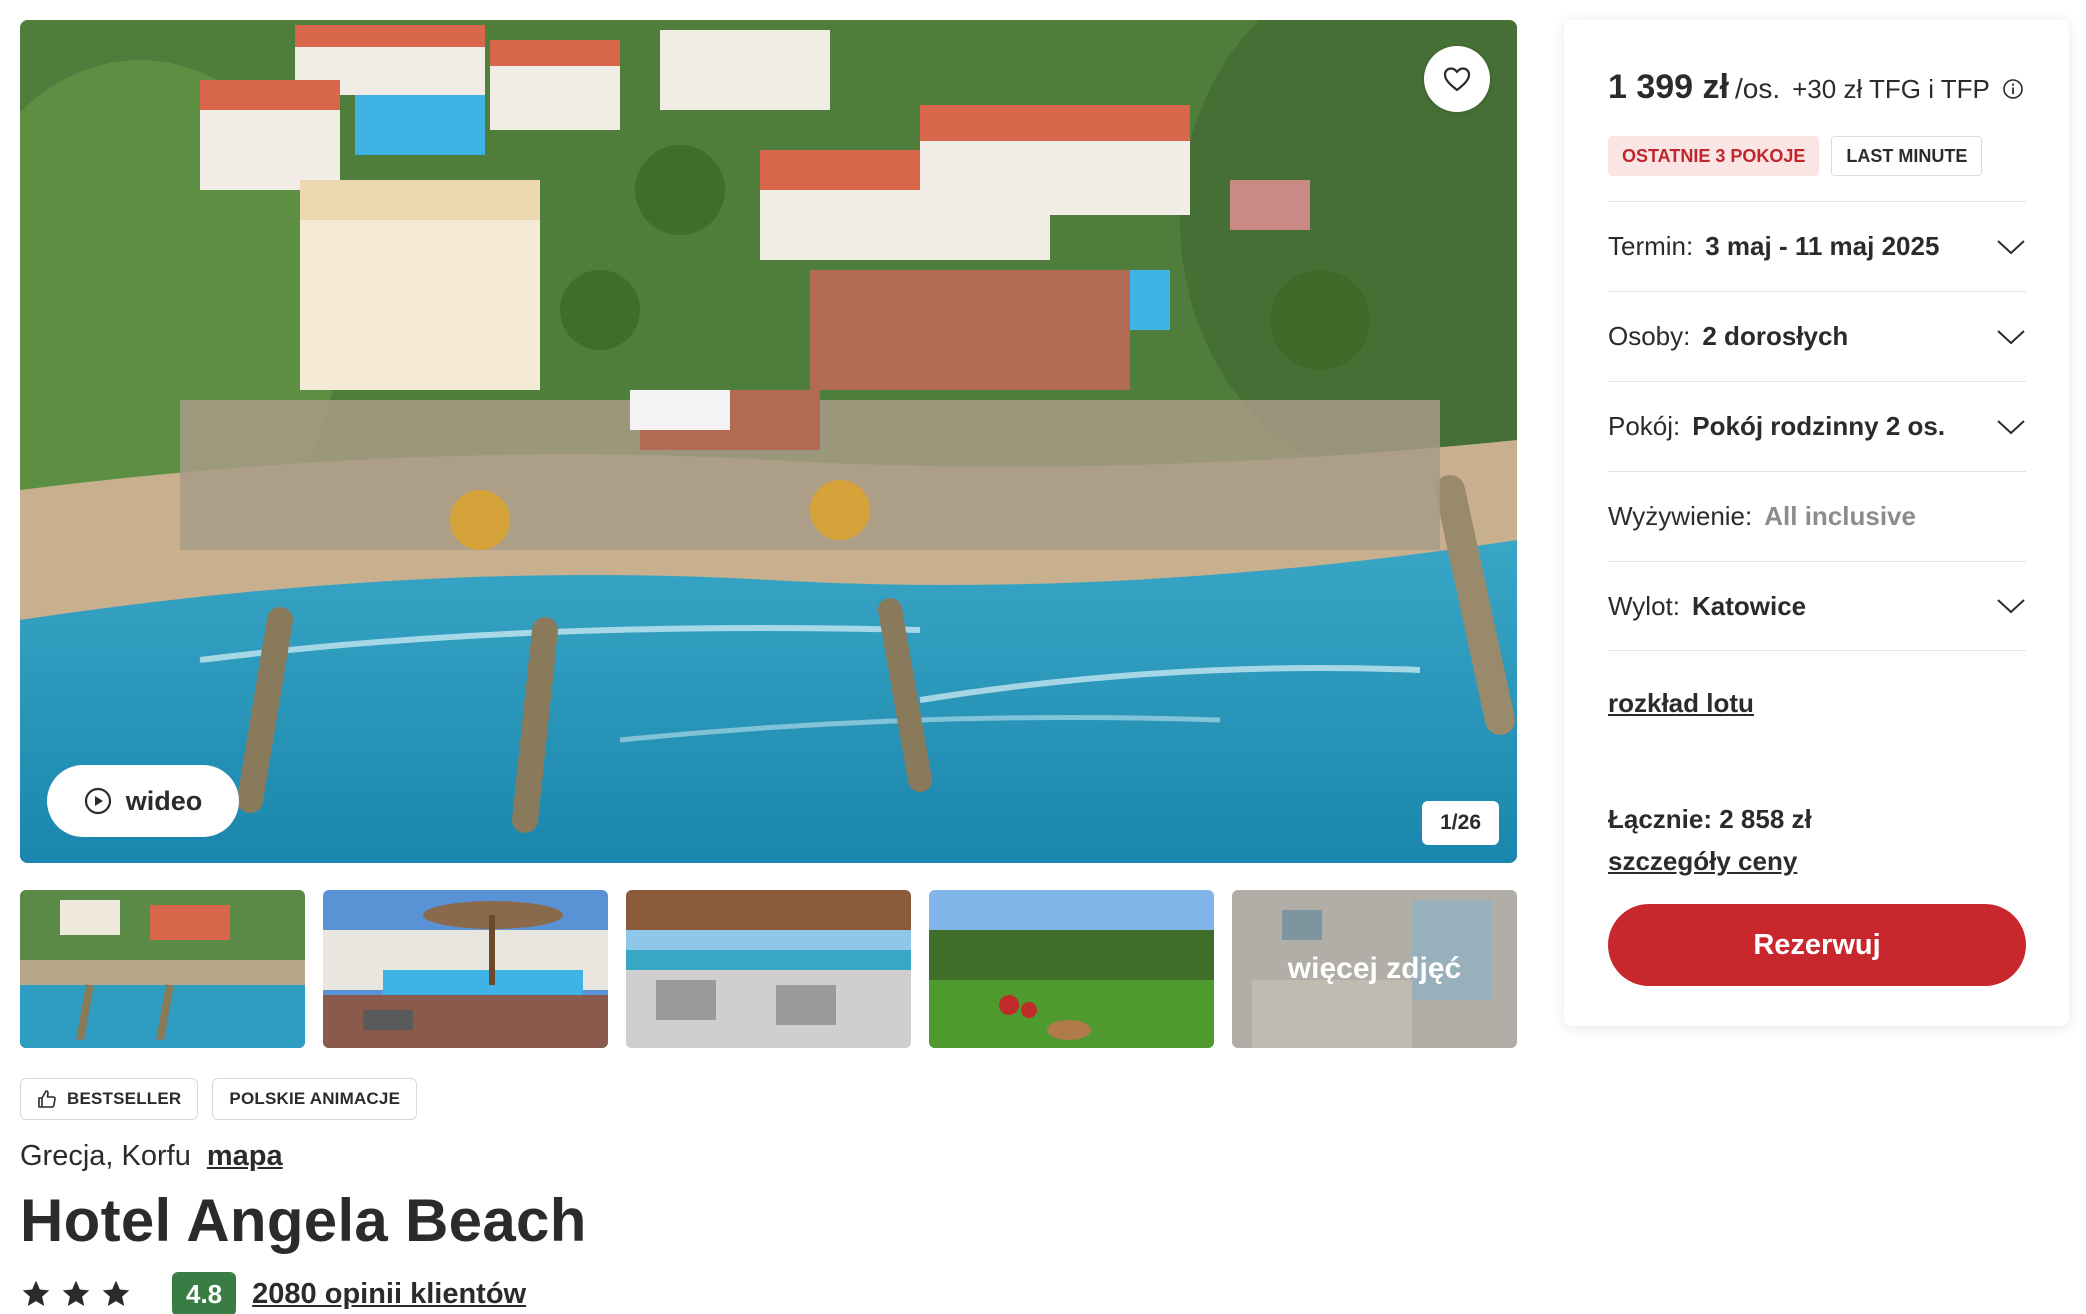 This screenshot has height=1314, width=2086. Describe the element at coordinates (1757, 88) in the screenshot. I see `per-person: /os.` at that location.